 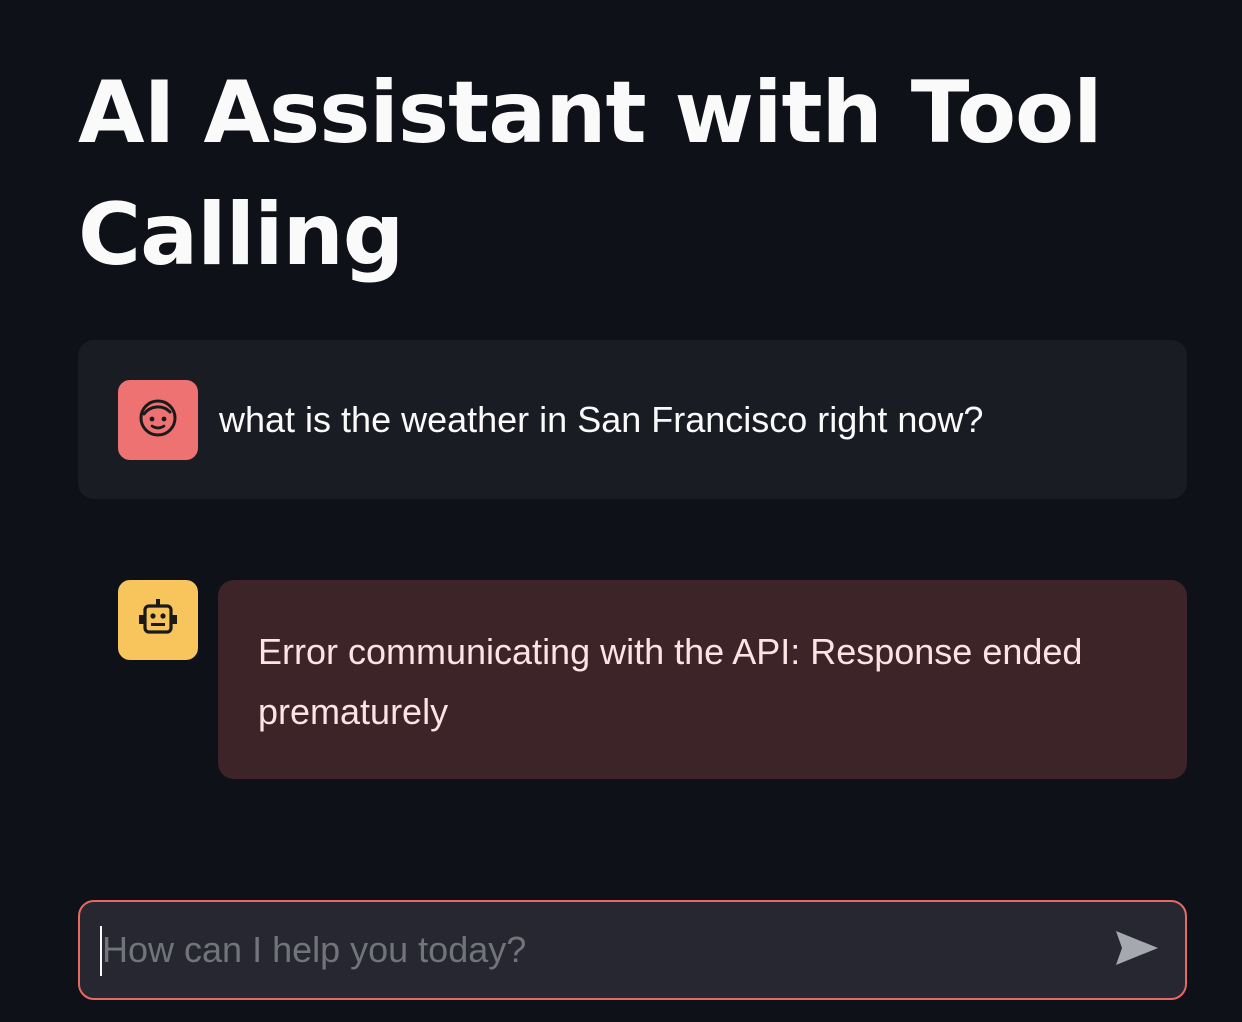 I want to click on send-icon, so click(x=1137, y=950).